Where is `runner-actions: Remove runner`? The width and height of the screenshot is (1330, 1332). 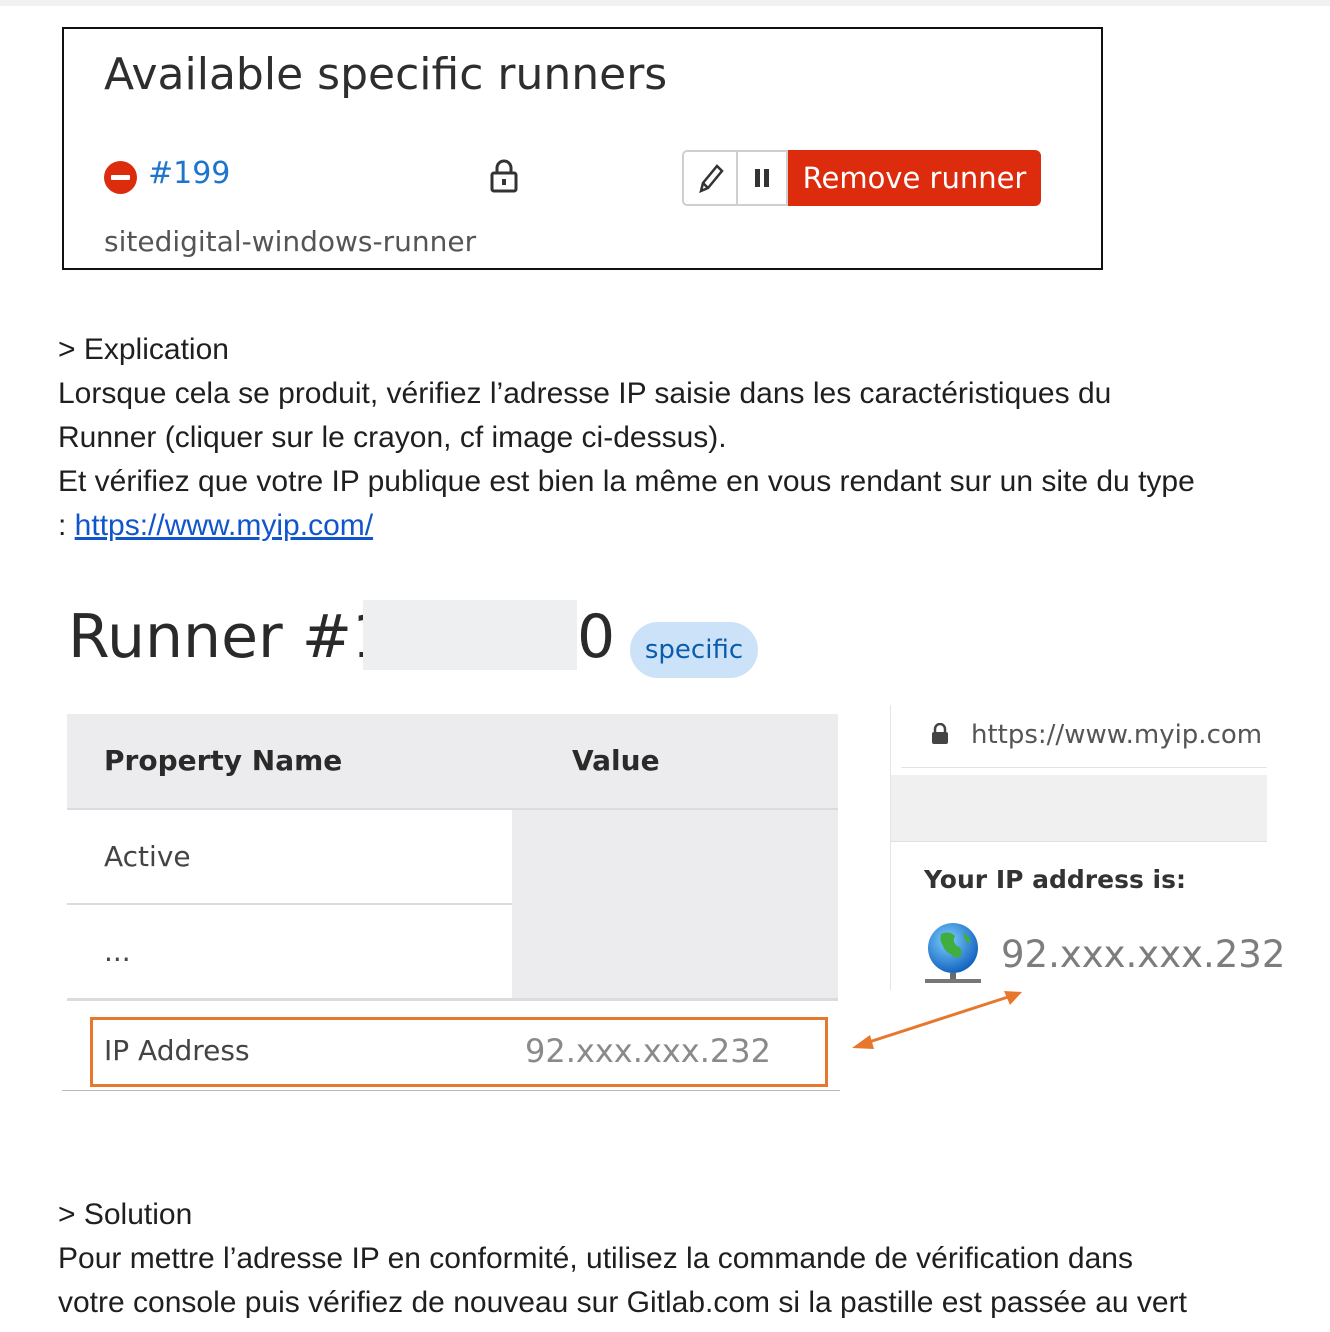
runner-actions: Remove runner is located at coordinates (861, 178).